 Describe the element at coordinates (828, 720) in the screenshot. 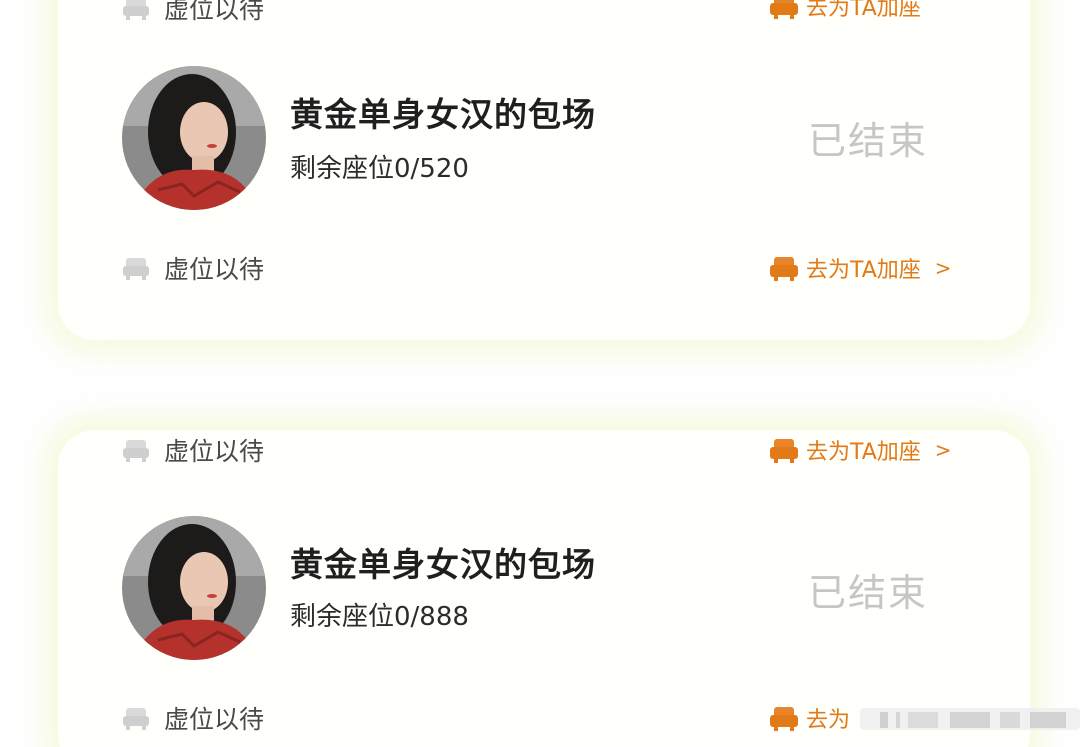

I see `add-seat-label: 去为` at that location.